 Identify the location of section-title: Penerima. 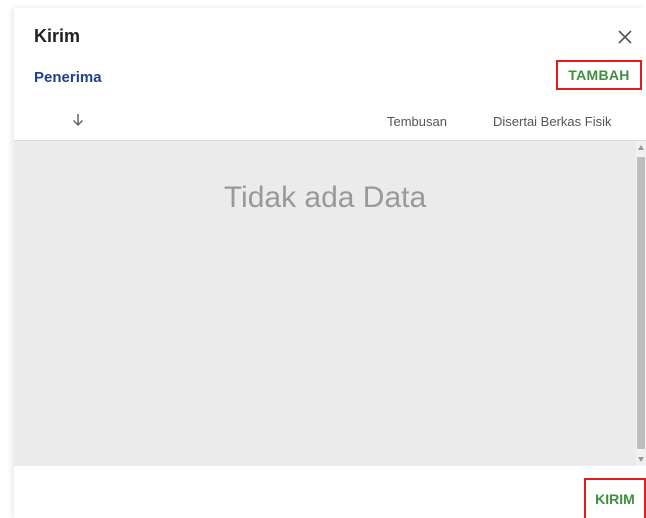
(68, 77).